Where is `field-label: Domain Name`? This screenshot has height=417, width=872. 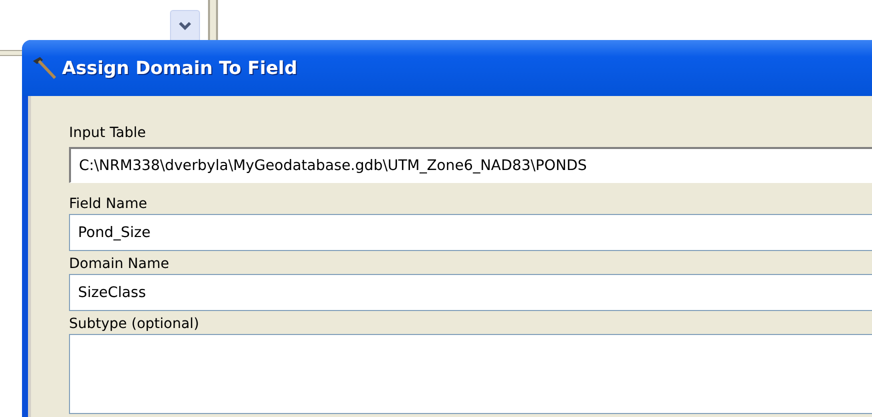
field-label: Domain Name is located at coordinates (119, 264).